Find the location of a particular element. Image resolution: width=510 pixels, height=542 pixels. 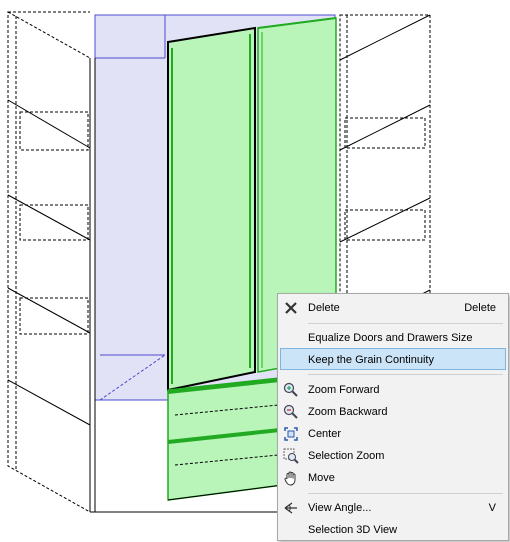

hand-icon is located at coordinates (291, 478).